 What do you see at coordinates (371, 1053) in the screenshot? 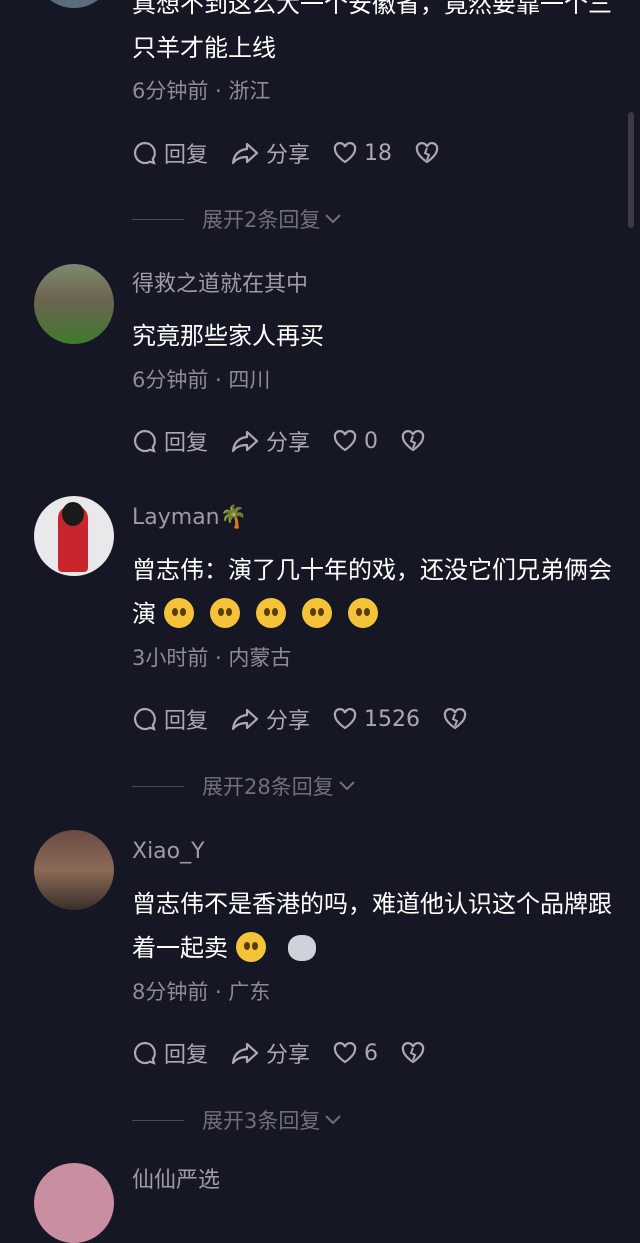
I see `like-count: 6` at bounding box center [371, 1053].